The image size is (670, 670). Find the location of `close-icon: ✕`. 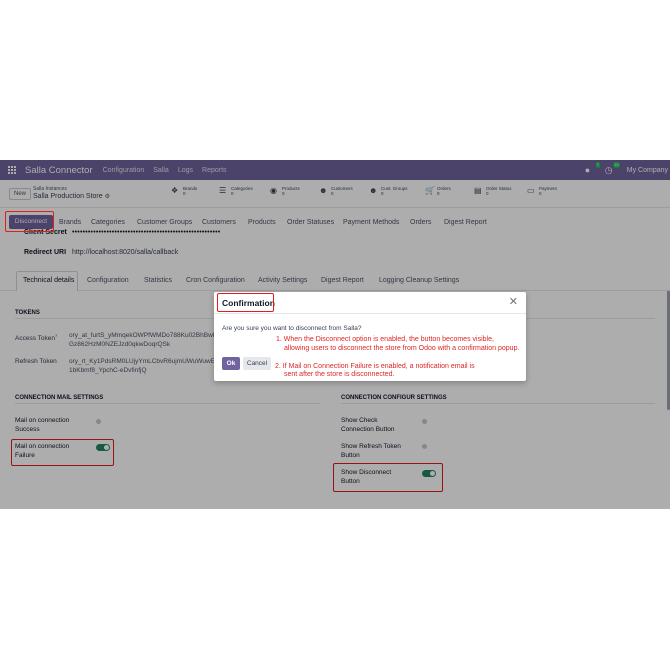

close-icon: ✕ is located at coordinates (513, 302).